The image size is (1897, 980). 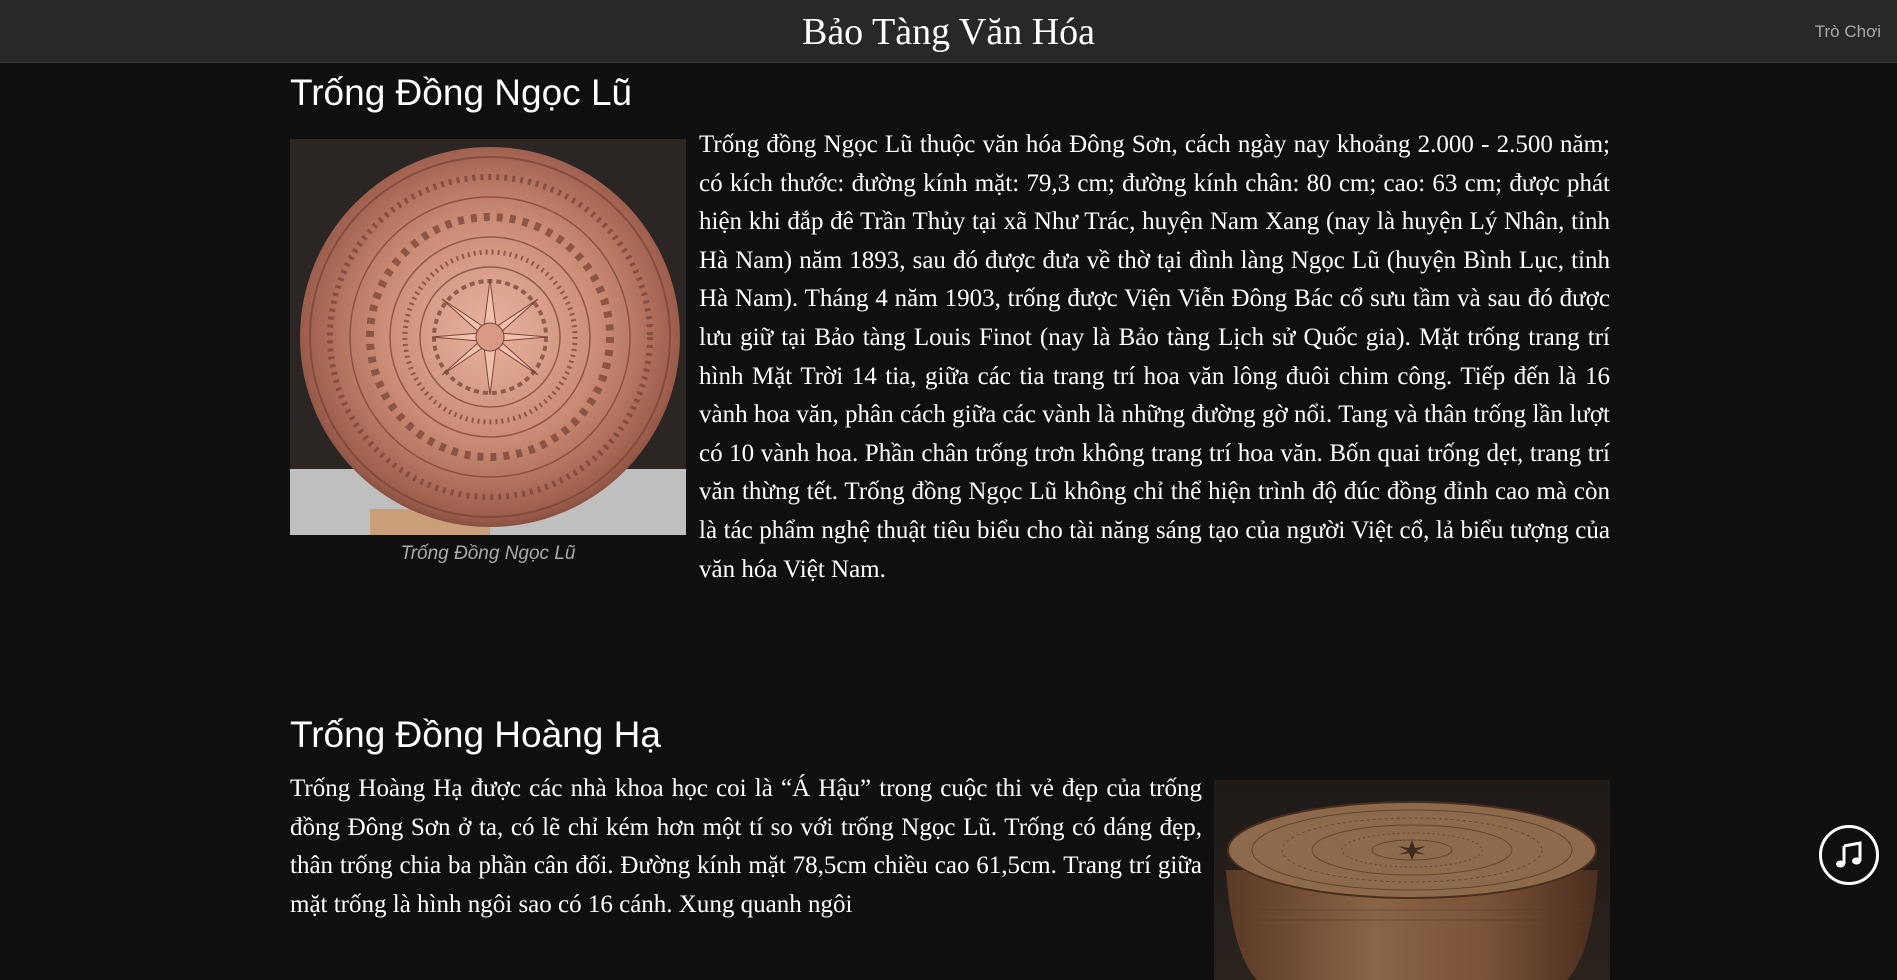 I want to click on figure-caption: Trống Đồng Ngọc Lũ, so click(x=488, y=553).